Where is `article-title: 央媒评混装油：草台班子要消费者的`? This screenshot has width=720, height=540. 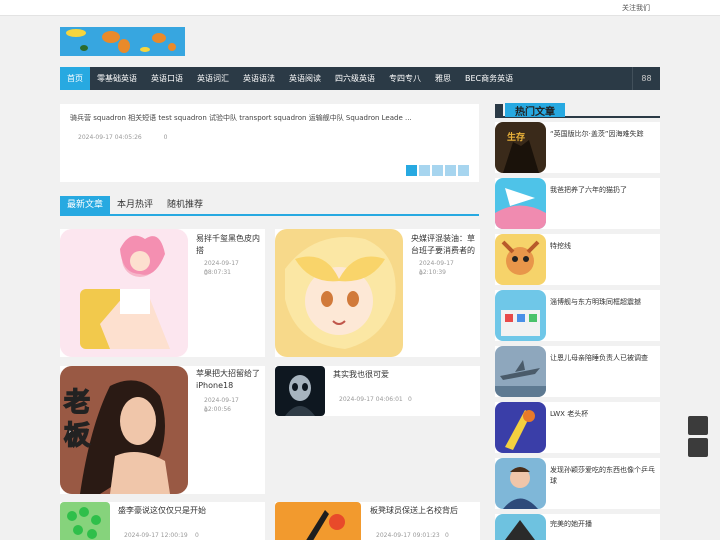
article-title: 央媒评混装油：草台班子要消费者的 is located at coordinates (444, 245).